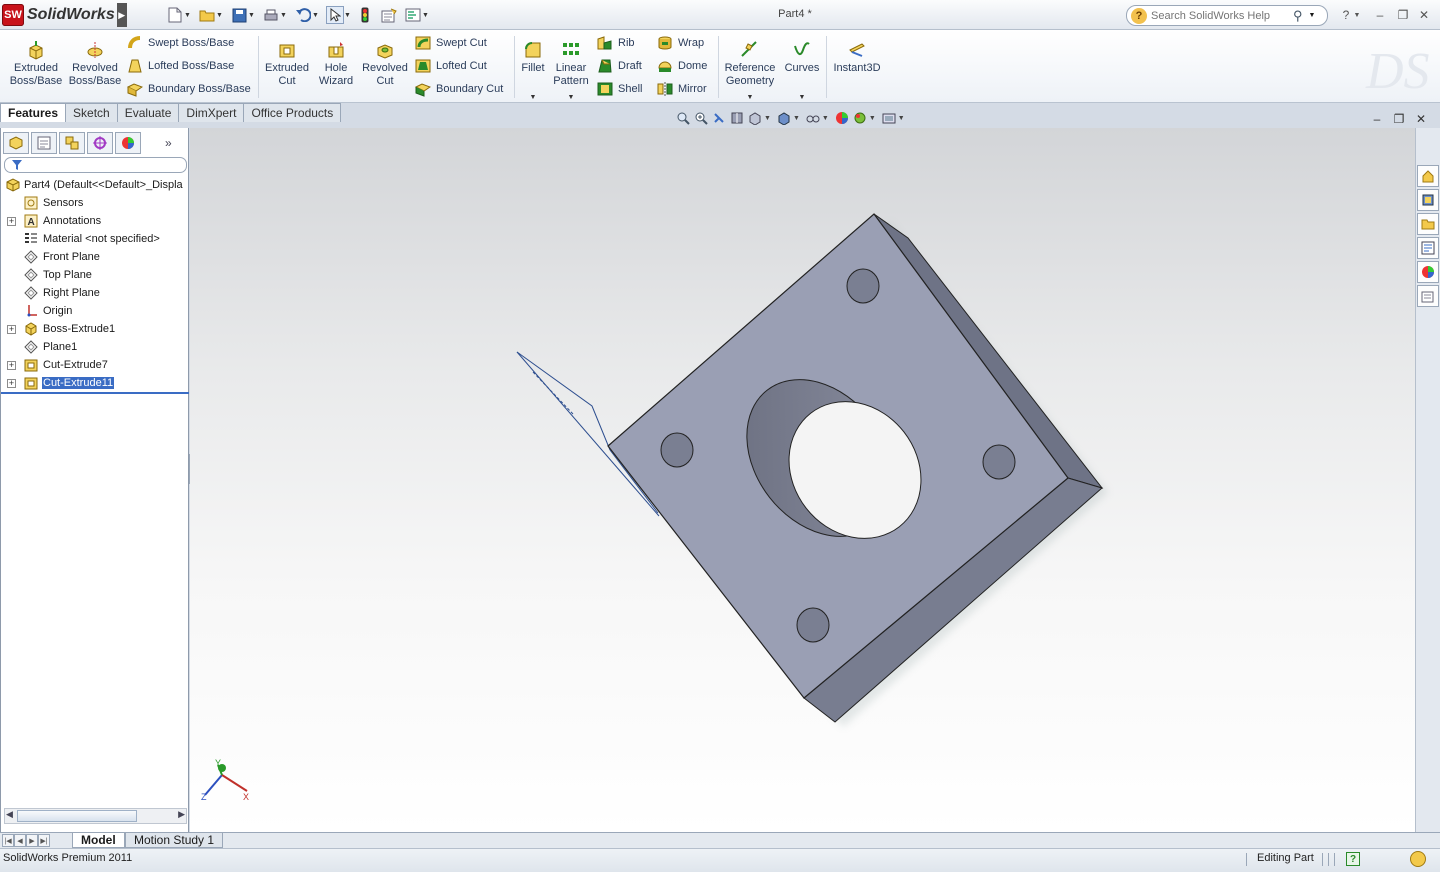  What do you see at coordinates (1353, 859) in the screenshot?
I see `quick-tips-icon: ?` at bounding box center [1353, 859].